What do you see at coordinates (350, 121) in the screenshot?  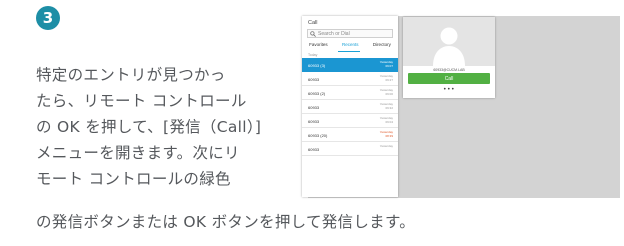 I see `recent-entry: 60933 Yesterday 09:04` at bounding box center [350, 121].